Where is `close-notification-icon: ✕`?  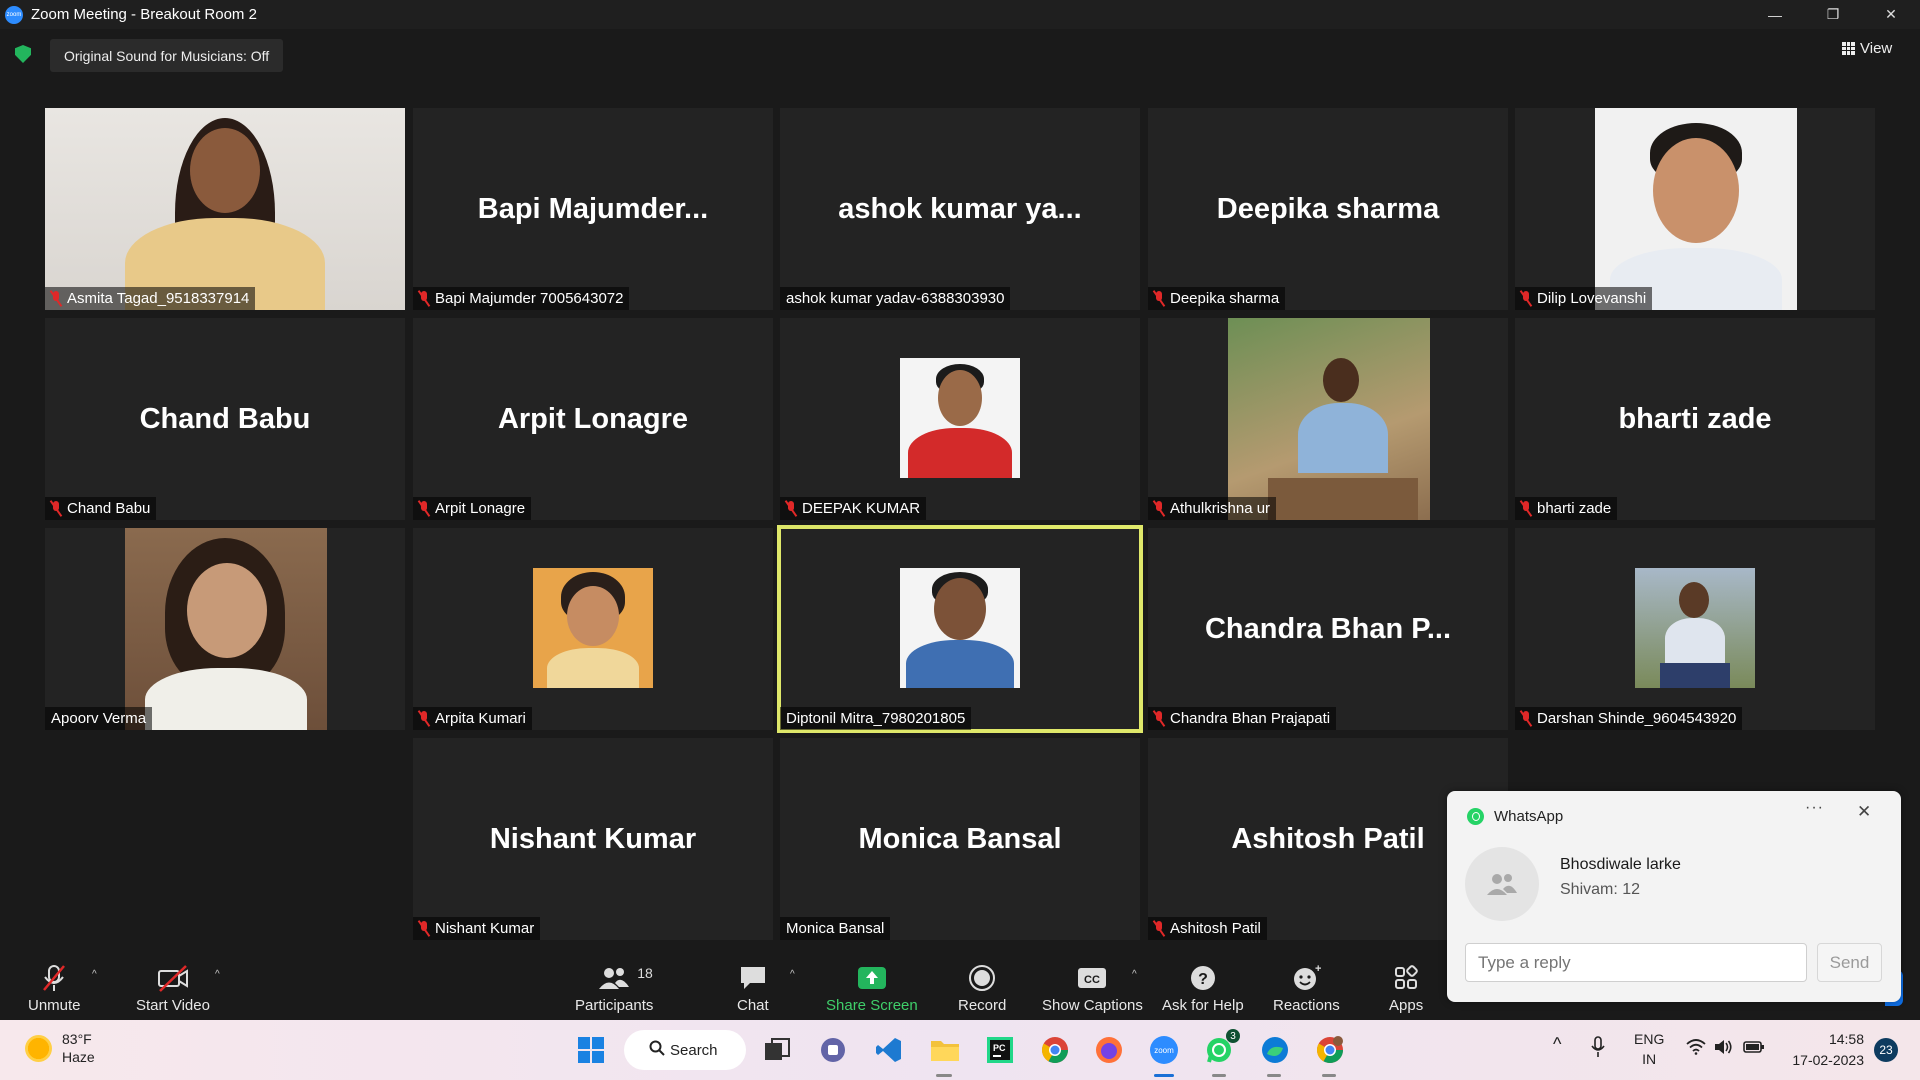 close-notification-icon: ✕ is located at coordinates (1864, 812).